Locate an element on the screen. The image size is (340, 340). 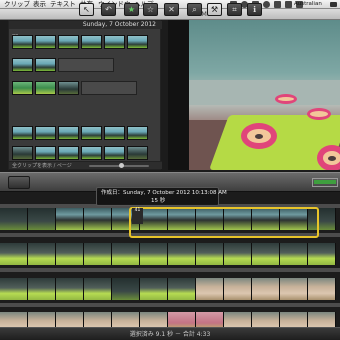
keyboard-layout-label: Australian is located at coordinates (308, 4).